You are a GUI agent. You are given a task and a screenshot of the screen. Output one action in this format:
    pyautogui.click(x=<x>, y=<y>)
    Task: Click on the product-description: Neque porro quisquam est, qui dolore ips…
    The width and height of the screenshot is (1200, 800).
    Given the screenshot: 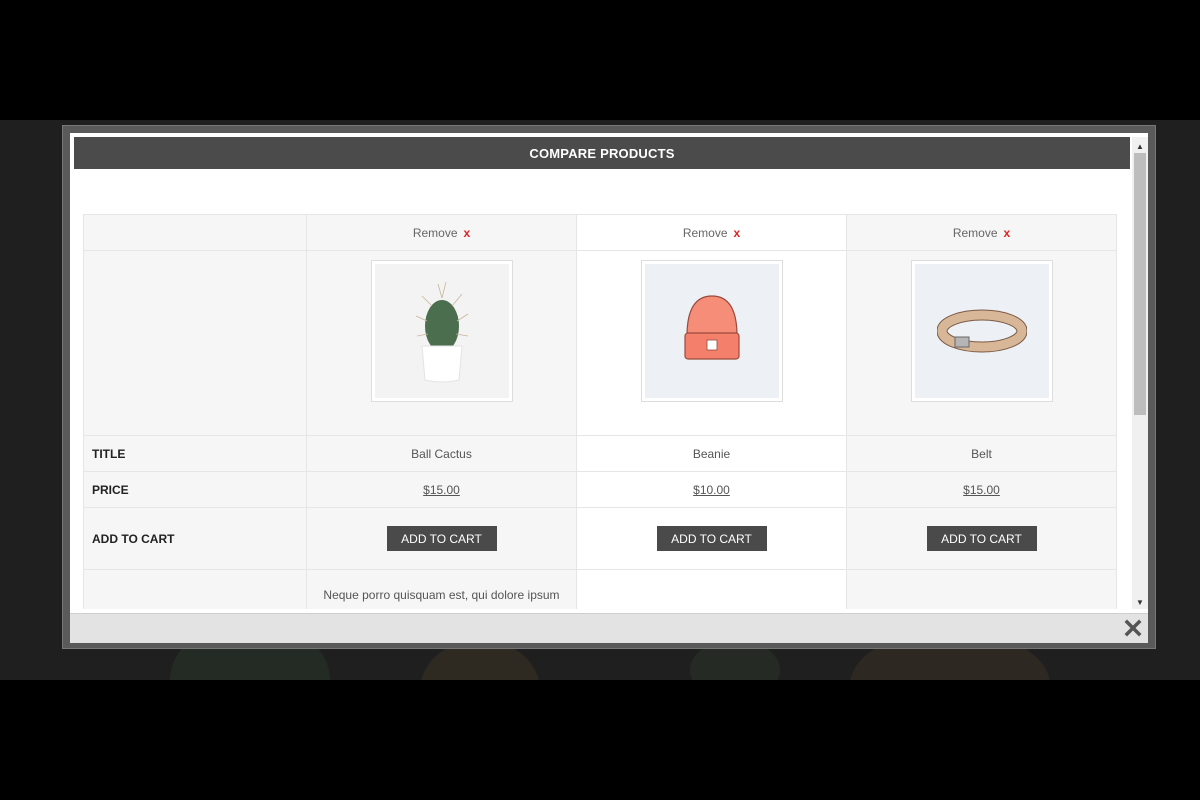 What is the action you would take?
    pyautogui.click(x=441, y=595)
    